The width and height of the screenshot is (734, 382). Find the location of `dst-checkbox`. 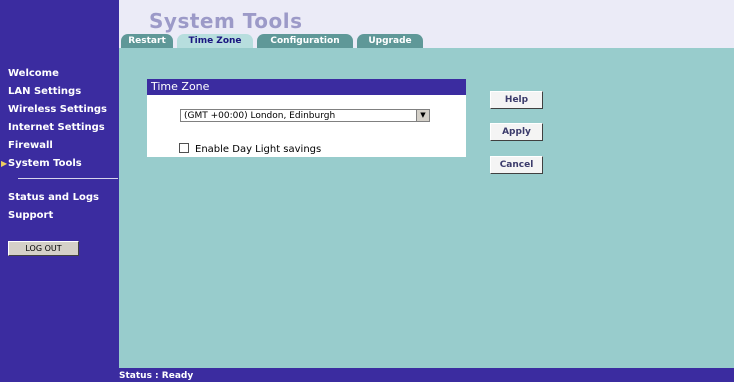

dst-checkbox is located at coordinates (184, 148).